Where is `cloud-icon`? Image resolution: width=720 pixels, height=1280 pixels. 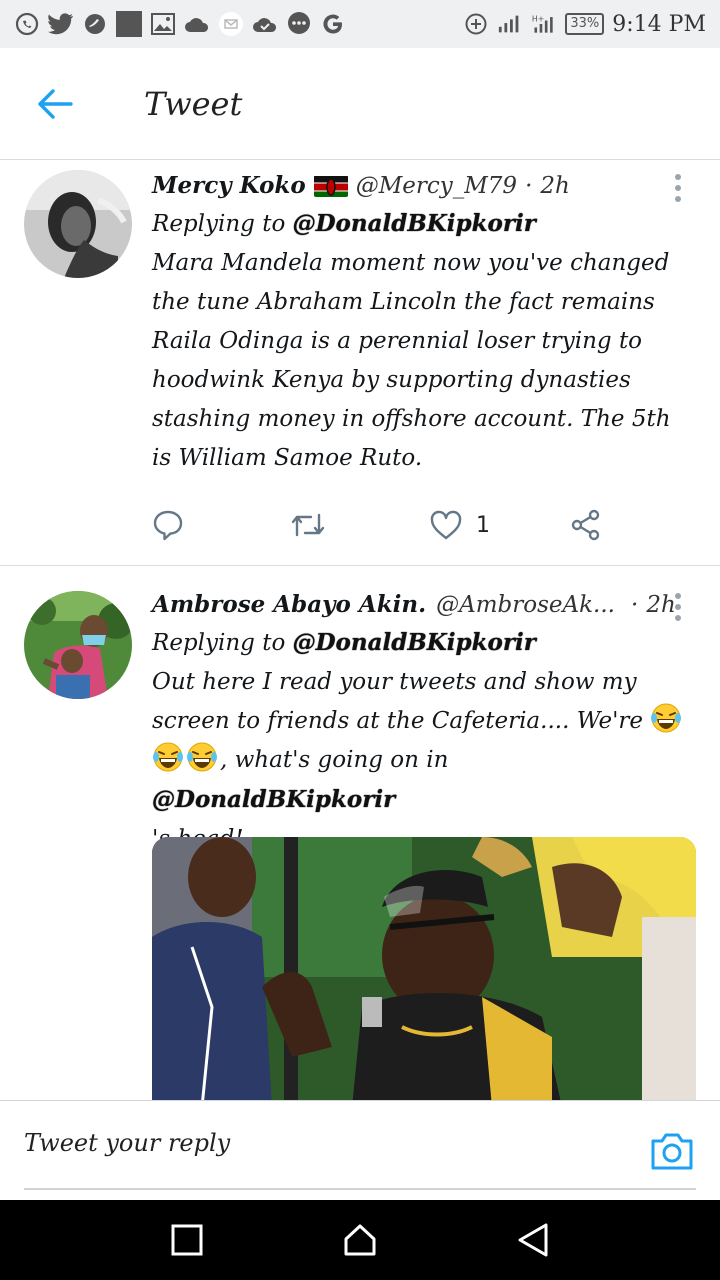 cloud-icon is located at coordinates (197, 24).